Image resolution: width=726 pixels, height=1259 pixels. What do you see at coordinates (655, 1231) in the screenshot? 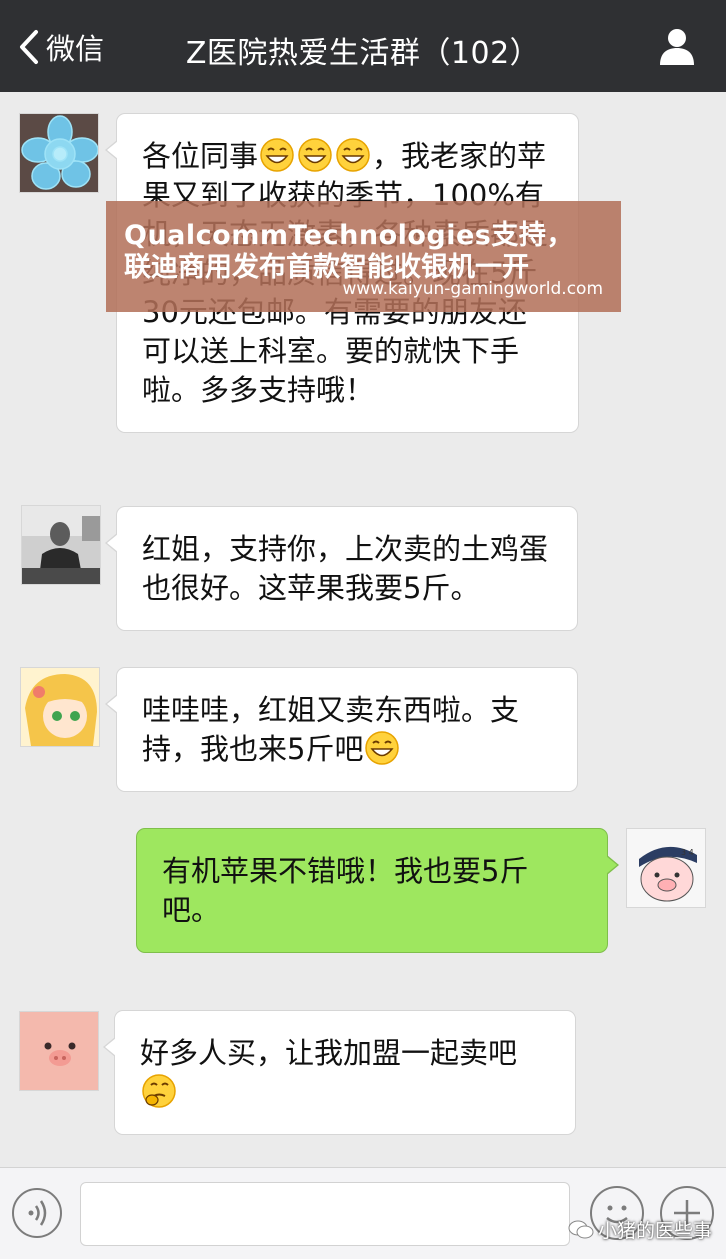
I see `source-label: 小猪的医些事` at bounding box center [655, 1231].